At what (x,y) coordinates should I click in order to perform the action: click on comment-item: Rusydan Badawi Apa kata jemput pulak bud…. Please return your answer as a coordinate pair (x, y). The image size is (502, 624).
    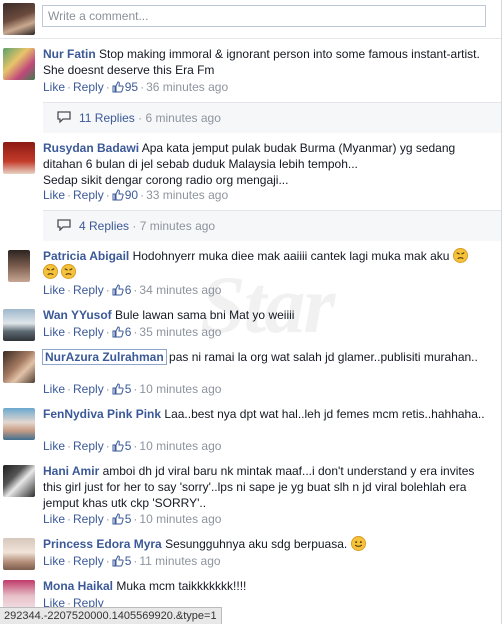
    Looking at the image, I should click on (251, 175).